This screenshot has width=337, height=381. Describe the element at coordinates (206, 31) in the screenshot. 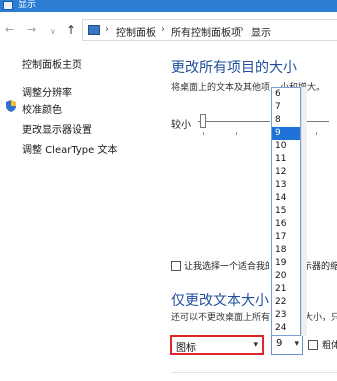

I see `breadcrumb-all-items: 所有控制面板项` at that location.